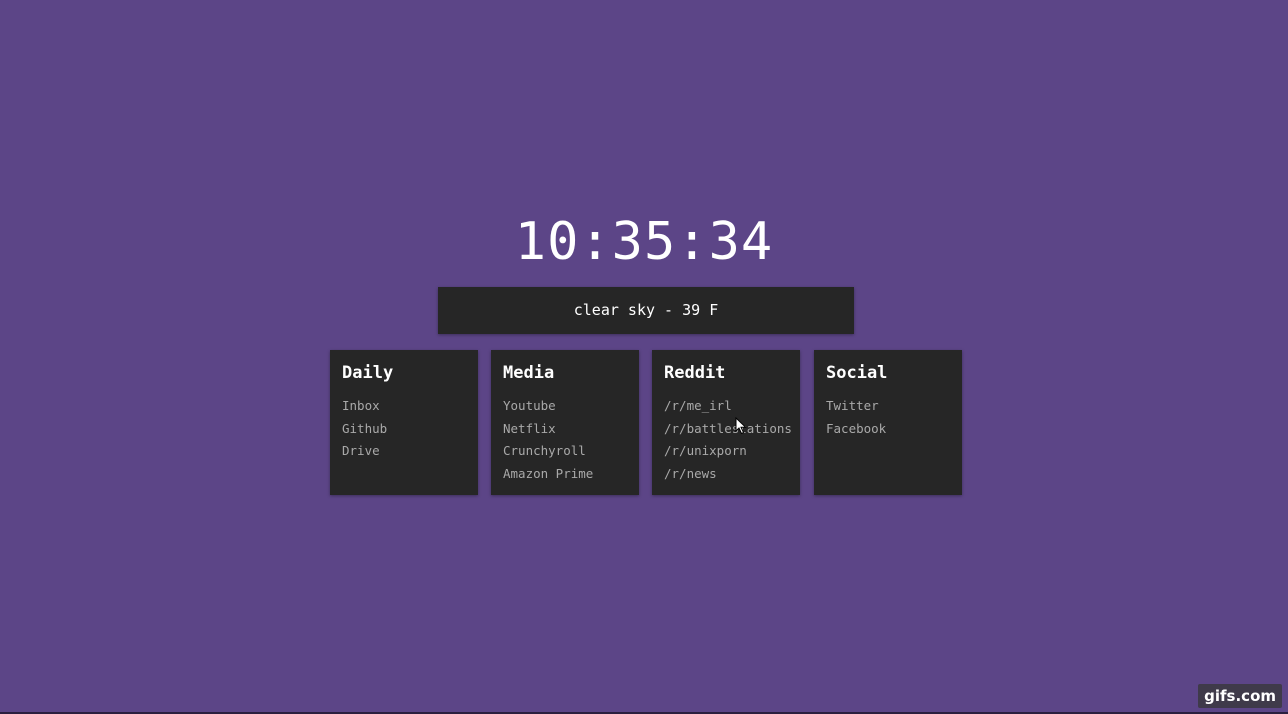 The image size is (1288, 714). Describe the element at coordinates (695, 373) in the screenshot. I see `card-title: Reddit` at that location.